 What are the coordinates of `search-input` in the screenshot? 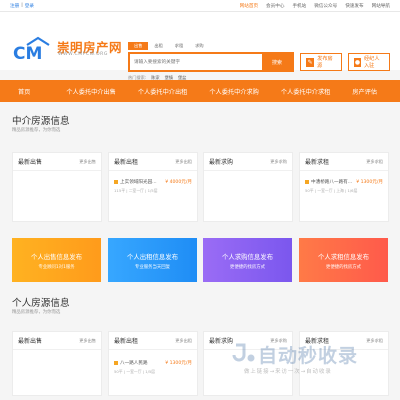 It's located at (196, 62).